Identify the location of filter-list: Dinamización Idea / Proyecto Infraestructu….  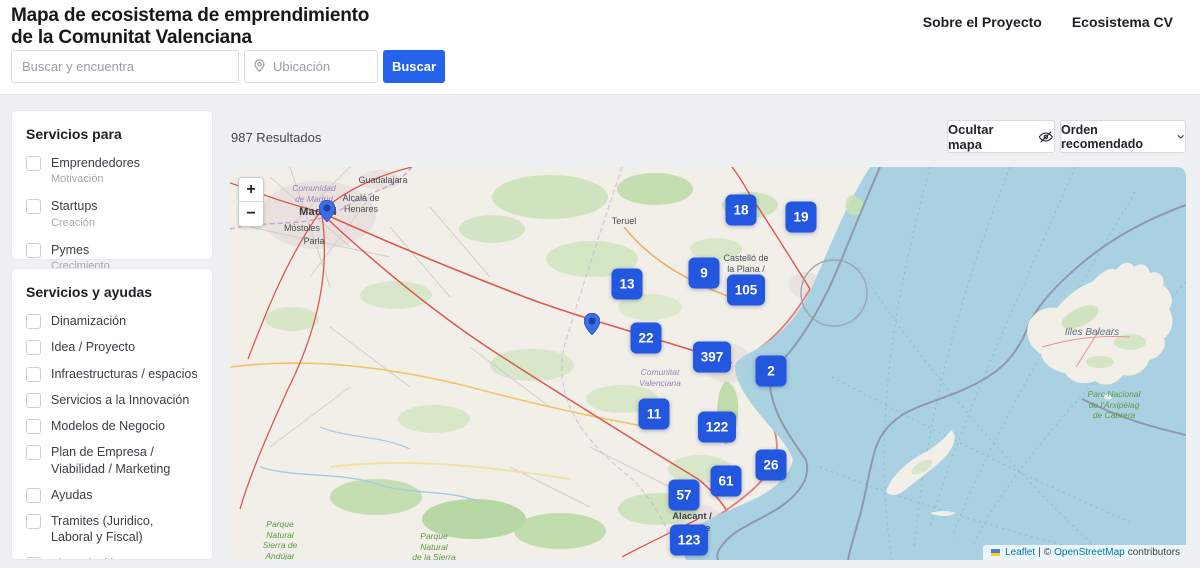
(112, 436).